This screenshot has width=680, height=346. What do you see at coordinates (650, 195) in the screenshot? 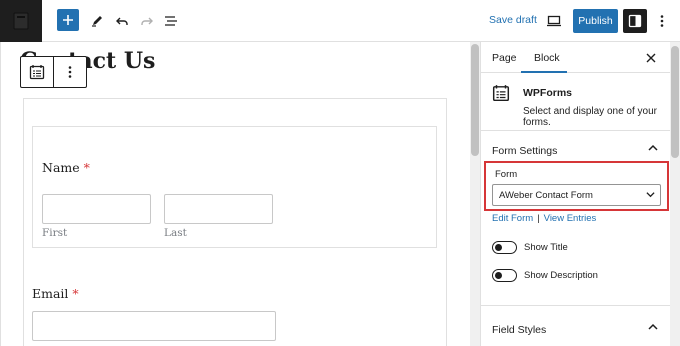
I see `chevron-down-icon` at bounding box center [650, 195].